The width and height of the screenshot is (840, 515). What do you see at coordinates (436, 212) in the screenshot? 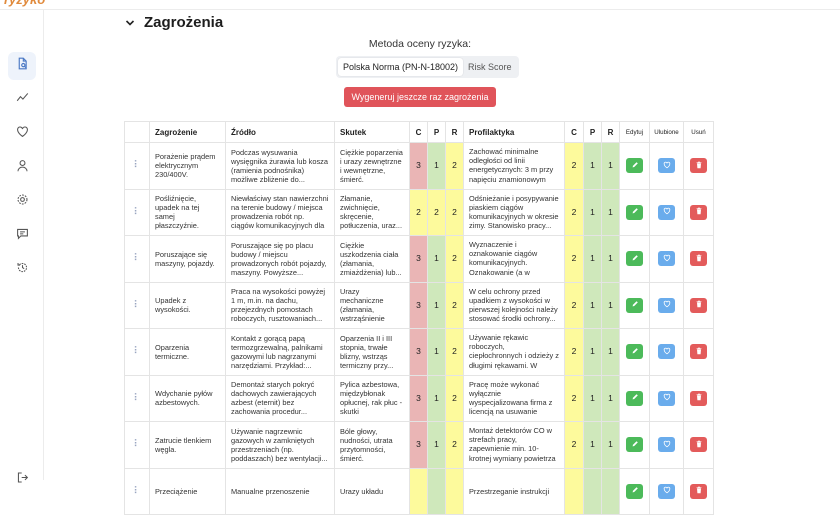
I see `cell-p: 2` at bounding box center [436, 212].